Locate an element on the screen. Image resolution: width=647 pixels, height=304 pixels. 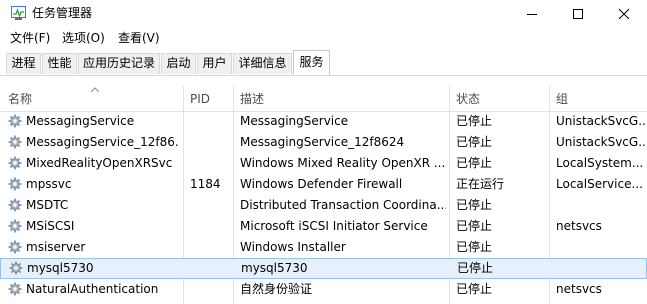
table-row: mysql5730 mysql5730 已停止 is located at coordinates (323, 268).